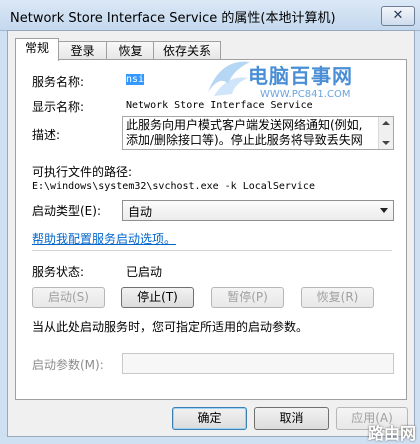 Image resolution: width=420 pixels, height=444 pixels. I want to click on description-scrollbar, so click(385, 133).